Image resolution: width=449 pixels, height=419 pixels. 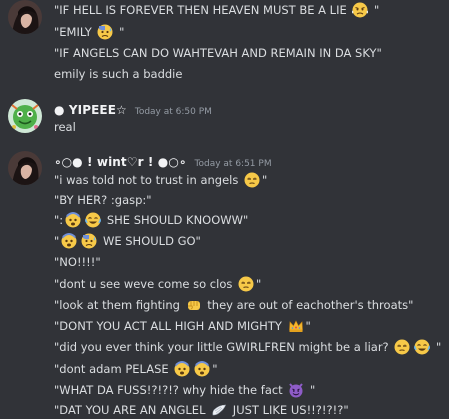 I want to click on message-line: "BY HER? :gasp:", so click(x=103, y=200).